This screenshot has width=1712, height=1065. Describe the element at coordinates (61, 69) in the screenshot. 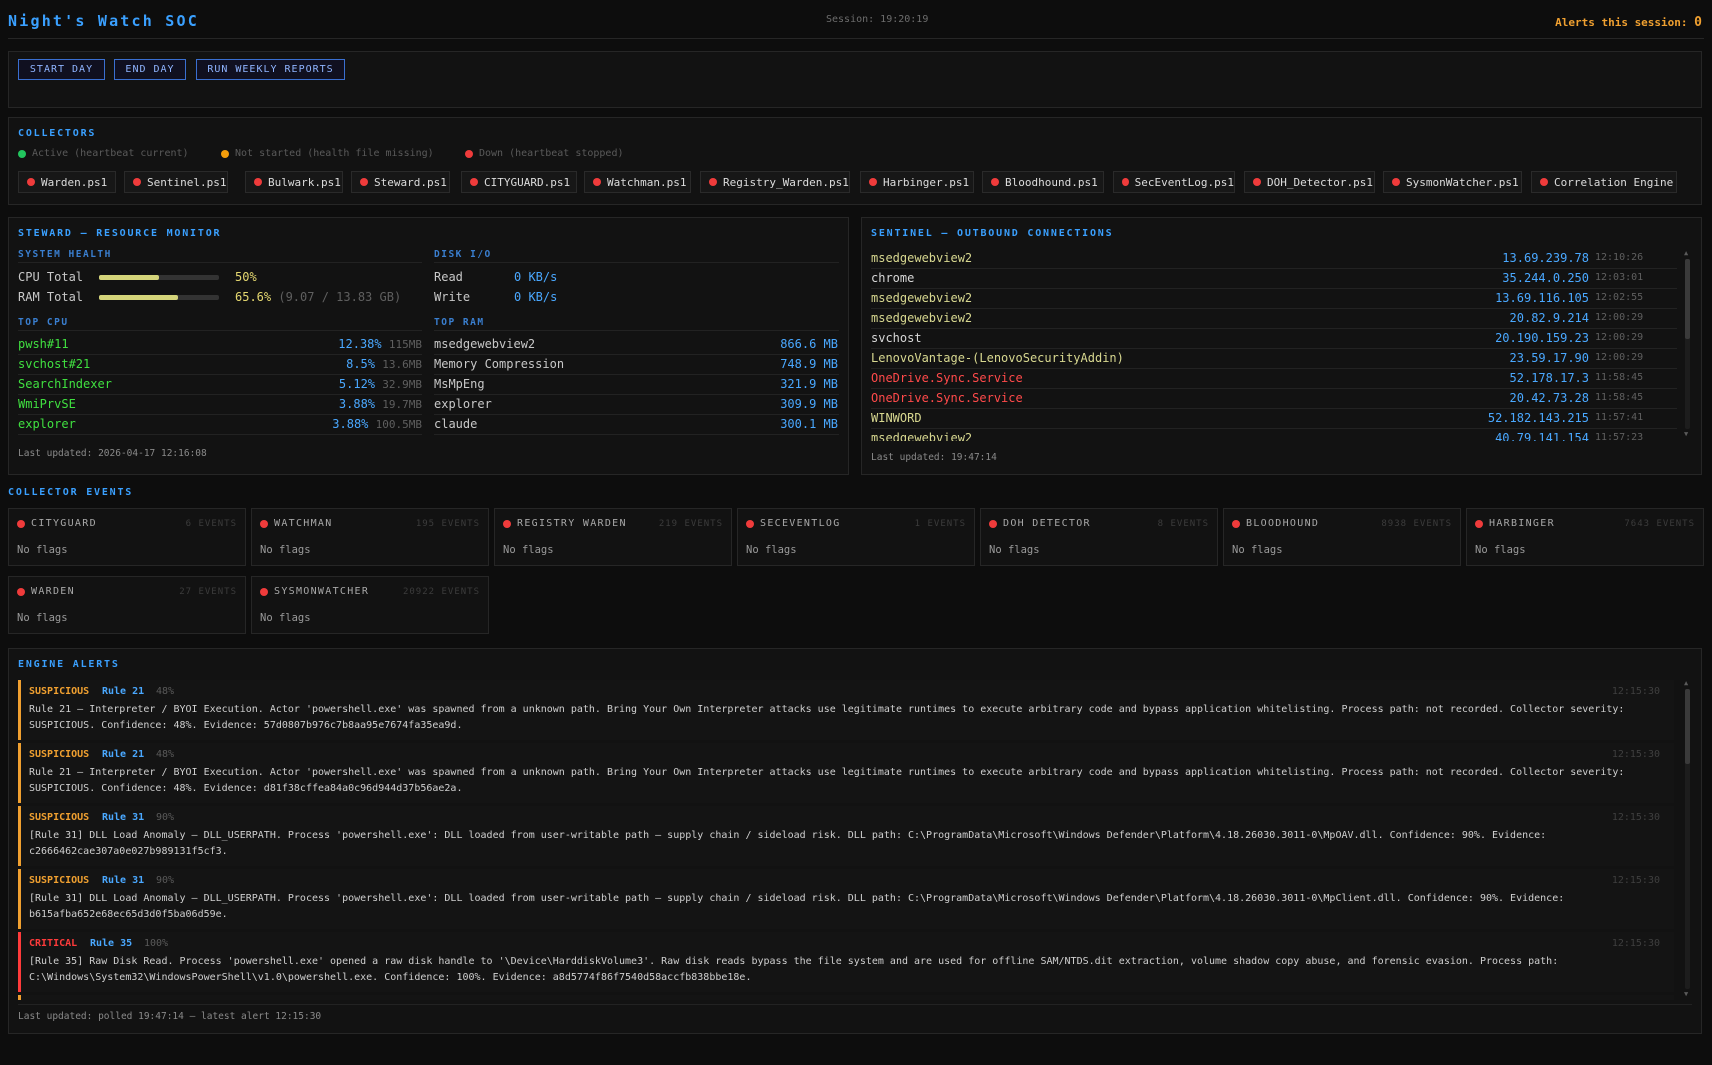

I see `start-day-button: START DAY` at that location.